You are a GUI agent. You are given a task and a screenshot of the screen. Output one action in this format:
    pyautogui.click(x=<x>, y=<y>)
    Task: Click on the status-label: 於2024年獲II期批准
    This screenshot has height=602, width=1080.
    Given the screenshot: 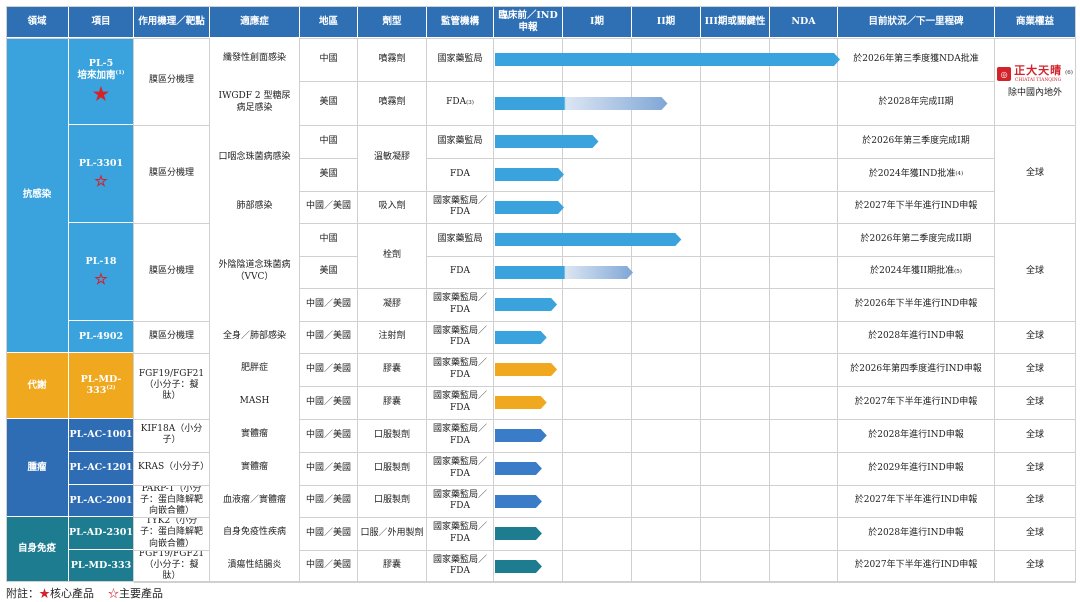 What is the action you would take?
    pyautogui.click(x=912, y=271)
    